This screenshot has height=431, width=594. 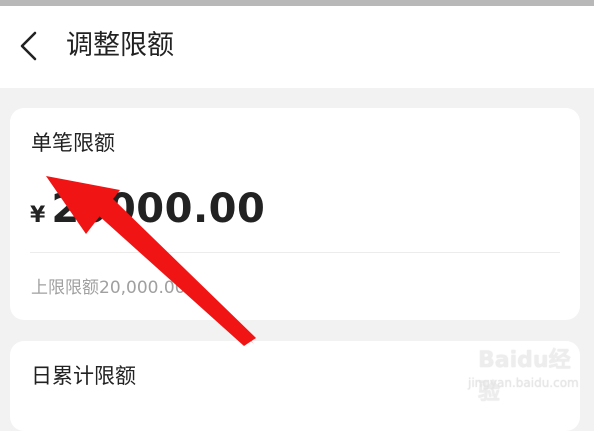 I want to click on amount-row: ¥, so click(x=295, y=214).